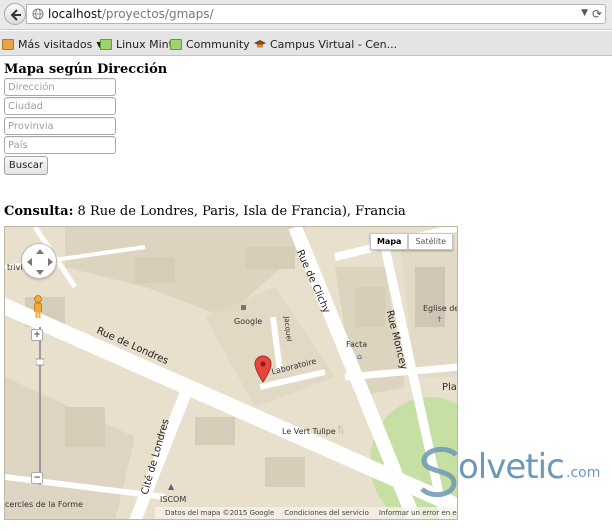  I want to click on back-button, so click(15, 14).